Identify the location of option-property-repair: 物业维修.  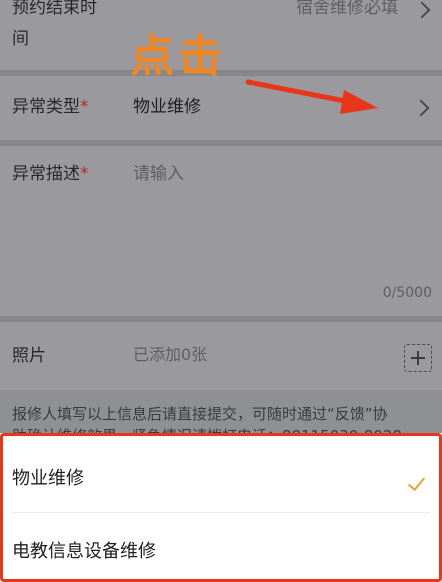
(221, 482).